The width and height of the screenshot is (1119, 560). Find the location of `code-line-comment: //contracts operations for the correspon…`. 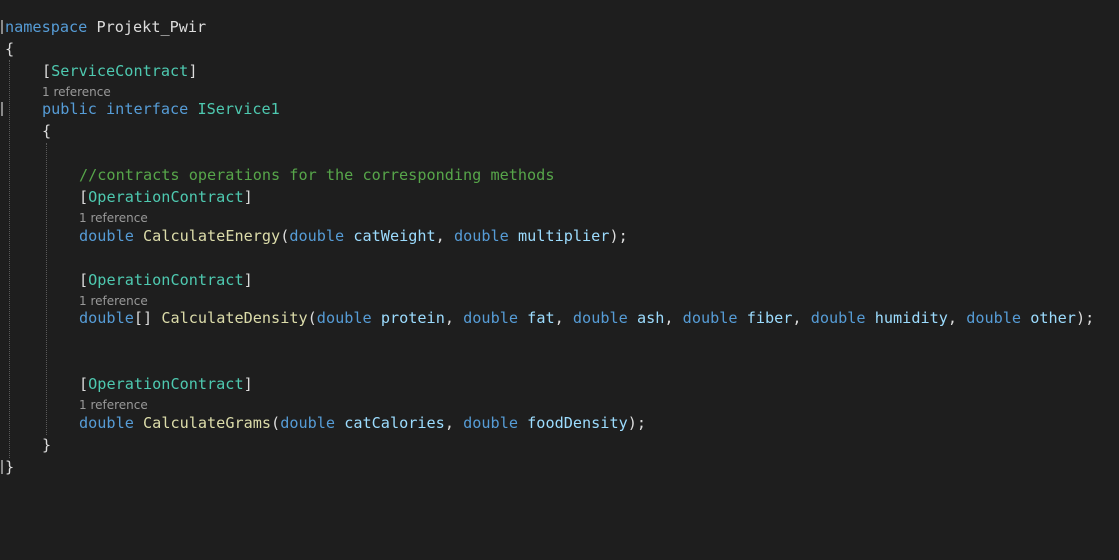

code-line-comment: //contracts operations for the correspon… is located at coordinates (316, 175).